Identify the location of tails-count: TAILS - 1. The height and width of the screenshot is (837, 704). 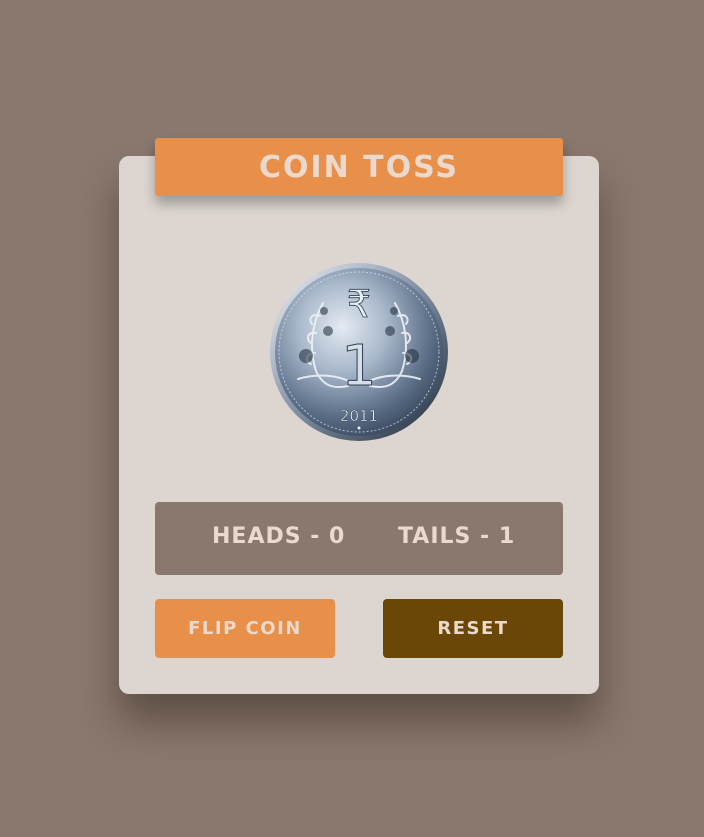
(457, 536).